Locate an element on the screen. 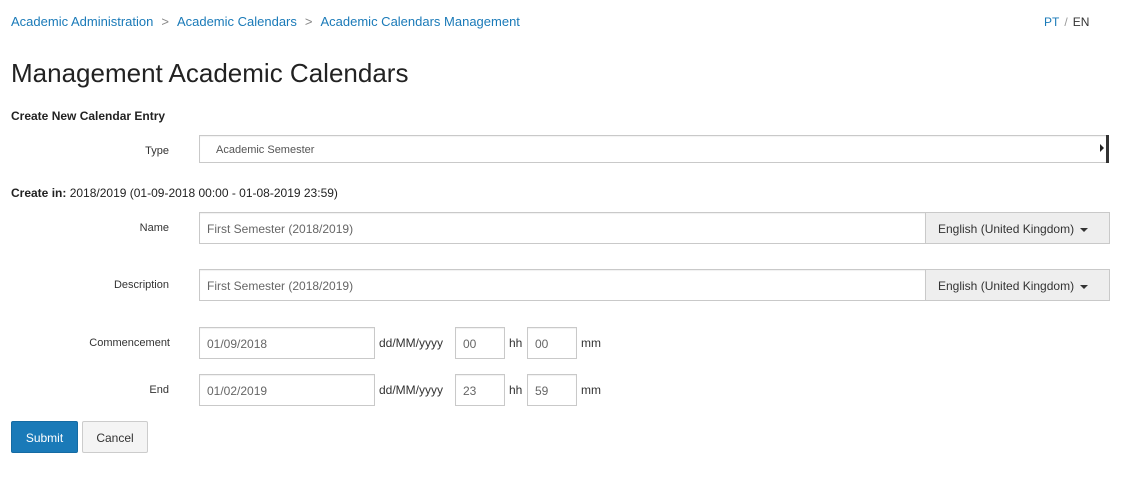 The width and height of the screenshot is (1123, 490). name-locale-dropdown: English (United Kingdom) is located at coordinates (1018, 228).